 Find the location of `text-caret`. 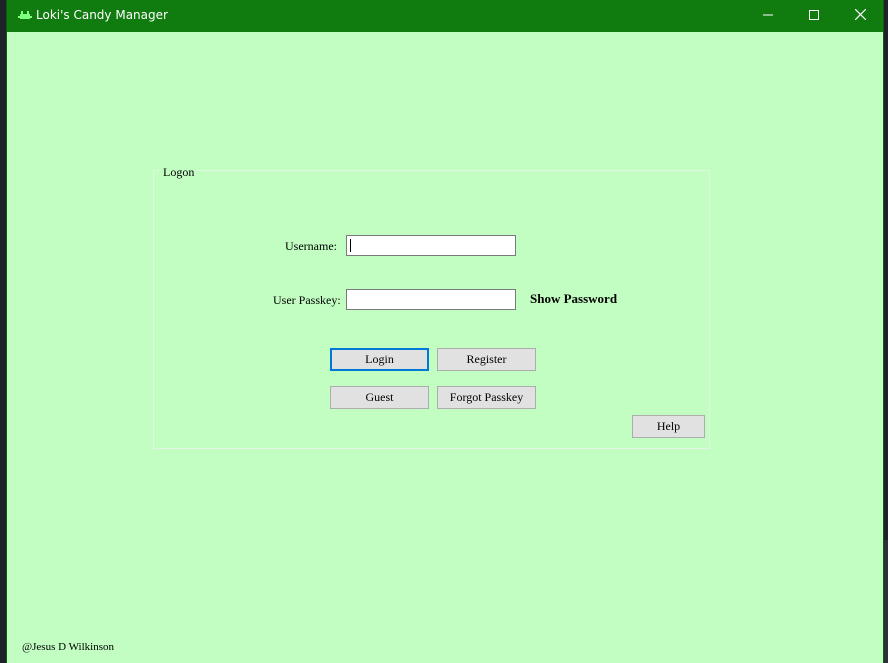

text-caret is located at coordinates (350, 245).